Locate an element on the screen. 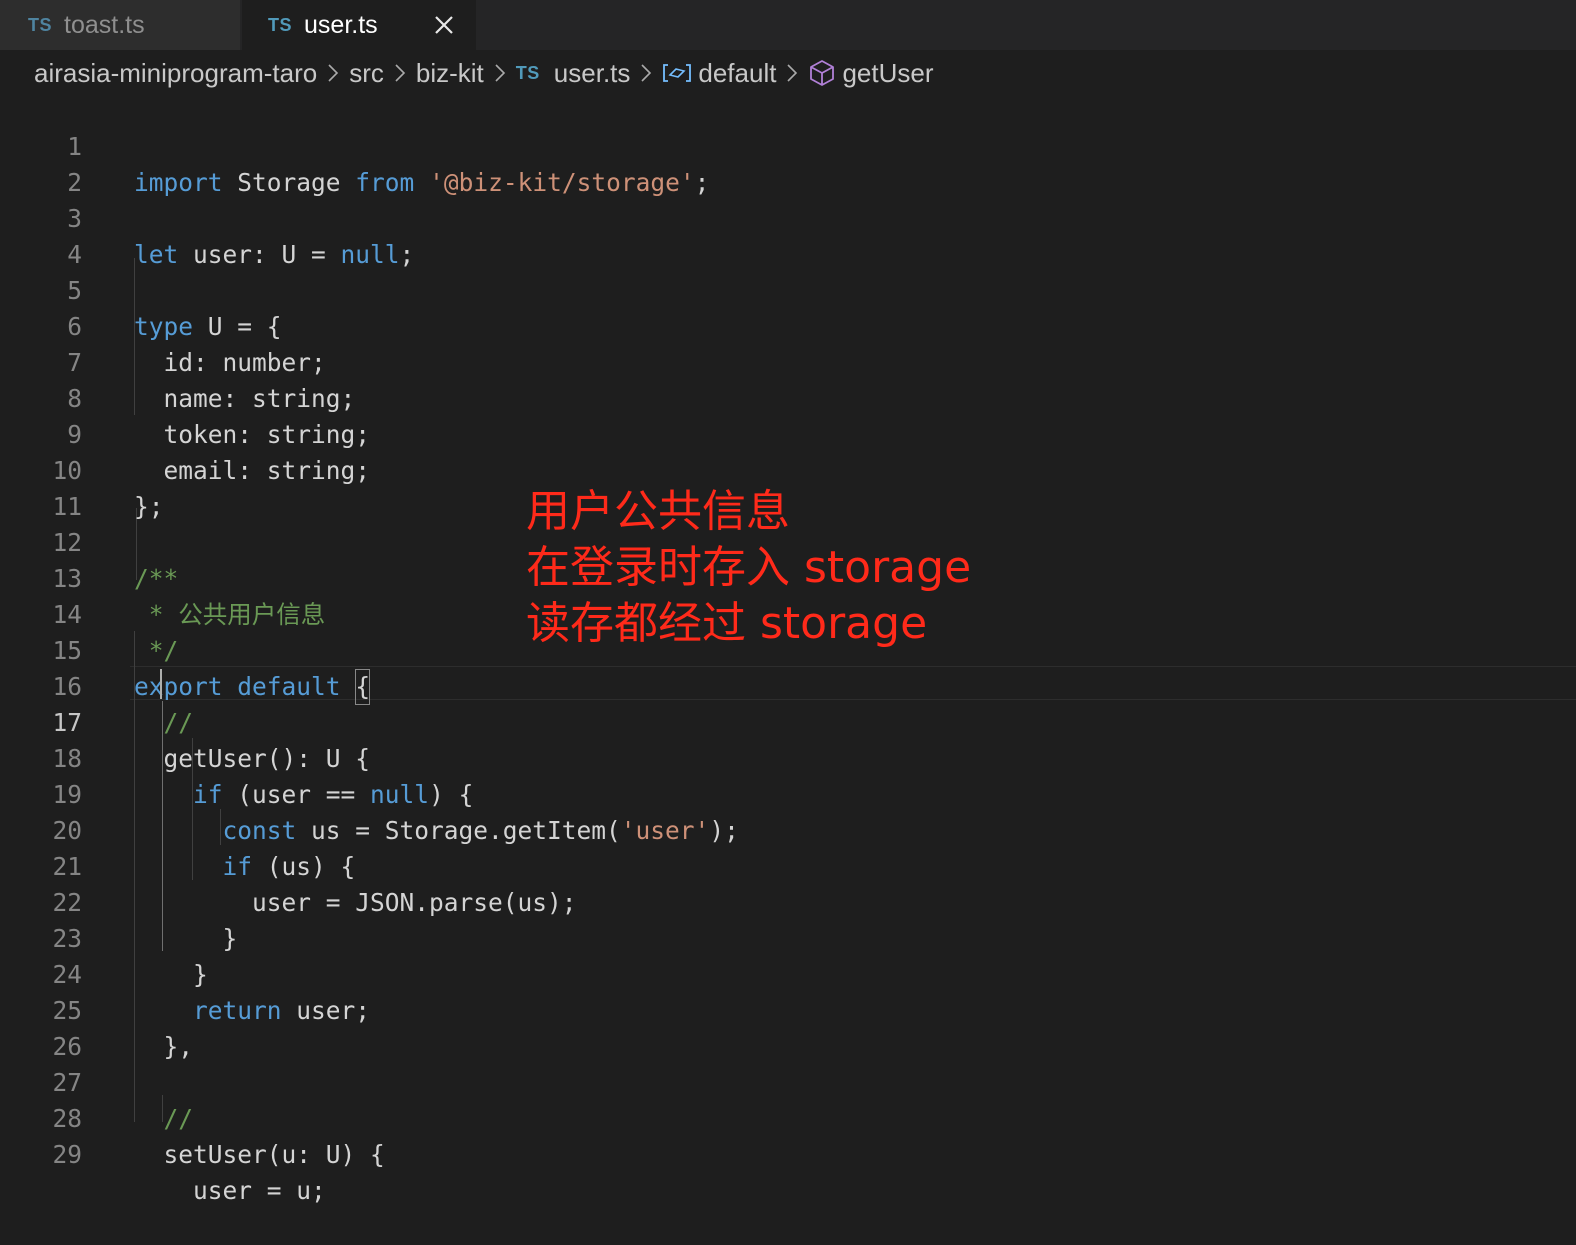 The height and width of the screenshot is (1245, 1576). annotation-line: 读存都经过 storage is located at coordinates (727, 623).